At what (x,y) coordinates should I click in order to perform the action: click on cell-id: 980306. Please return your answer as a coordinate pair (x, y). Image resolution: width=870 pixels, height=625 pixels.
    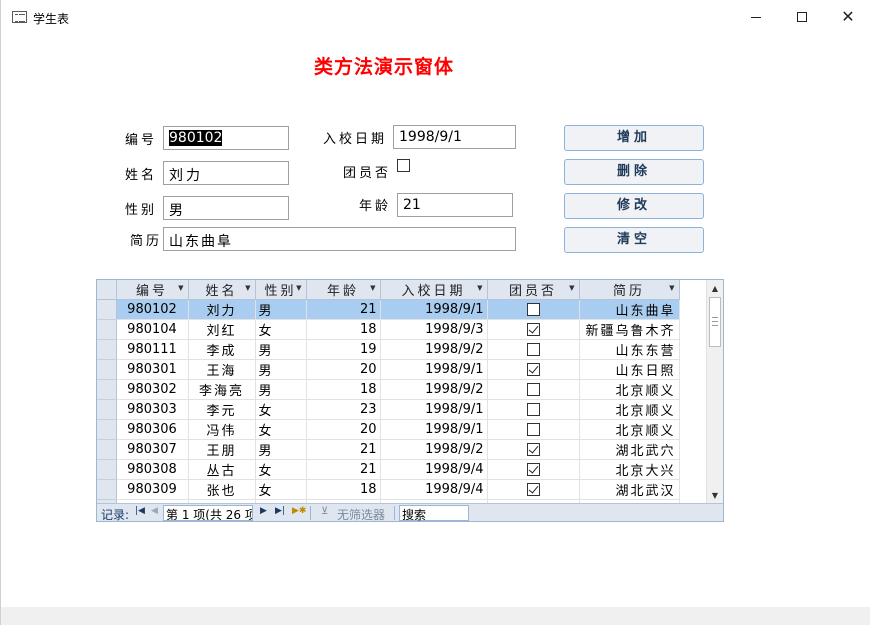
    Looking at the image, I should click on (152, 429).